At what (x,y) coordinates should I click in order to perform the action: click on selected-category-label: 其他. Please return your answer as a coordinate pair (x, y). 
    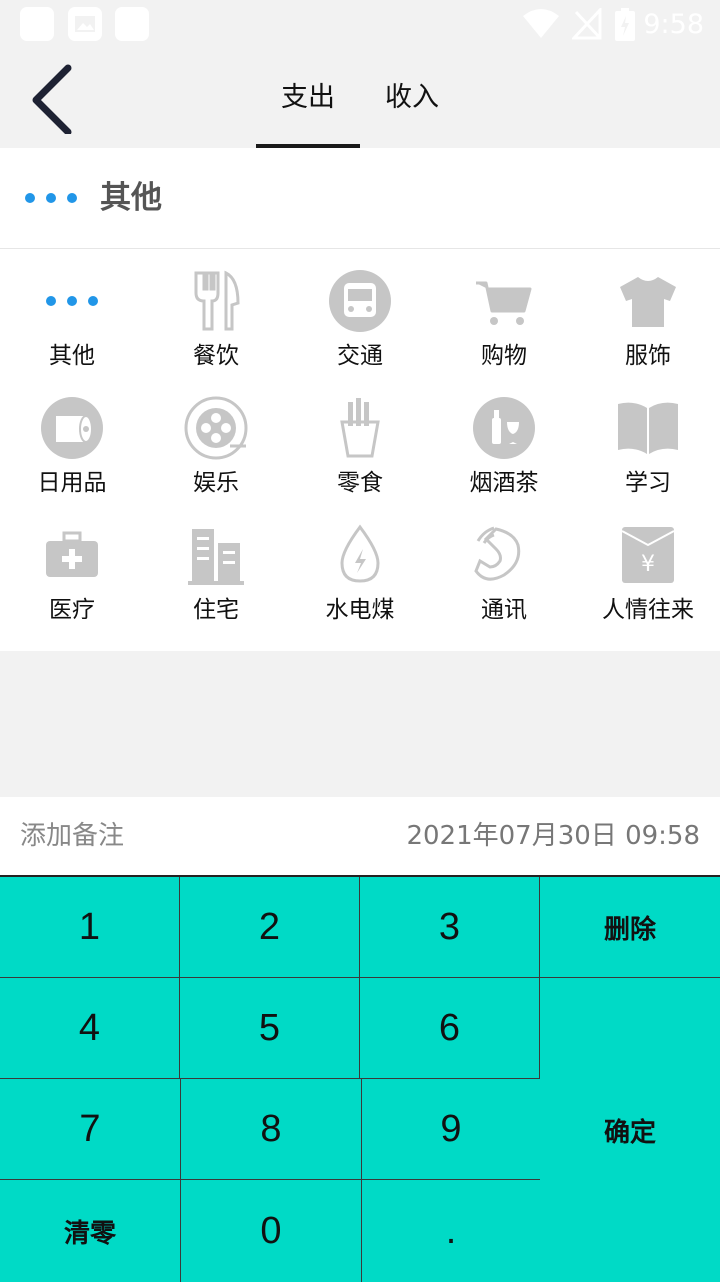
    Looking at the image, I should click on (131, 198).